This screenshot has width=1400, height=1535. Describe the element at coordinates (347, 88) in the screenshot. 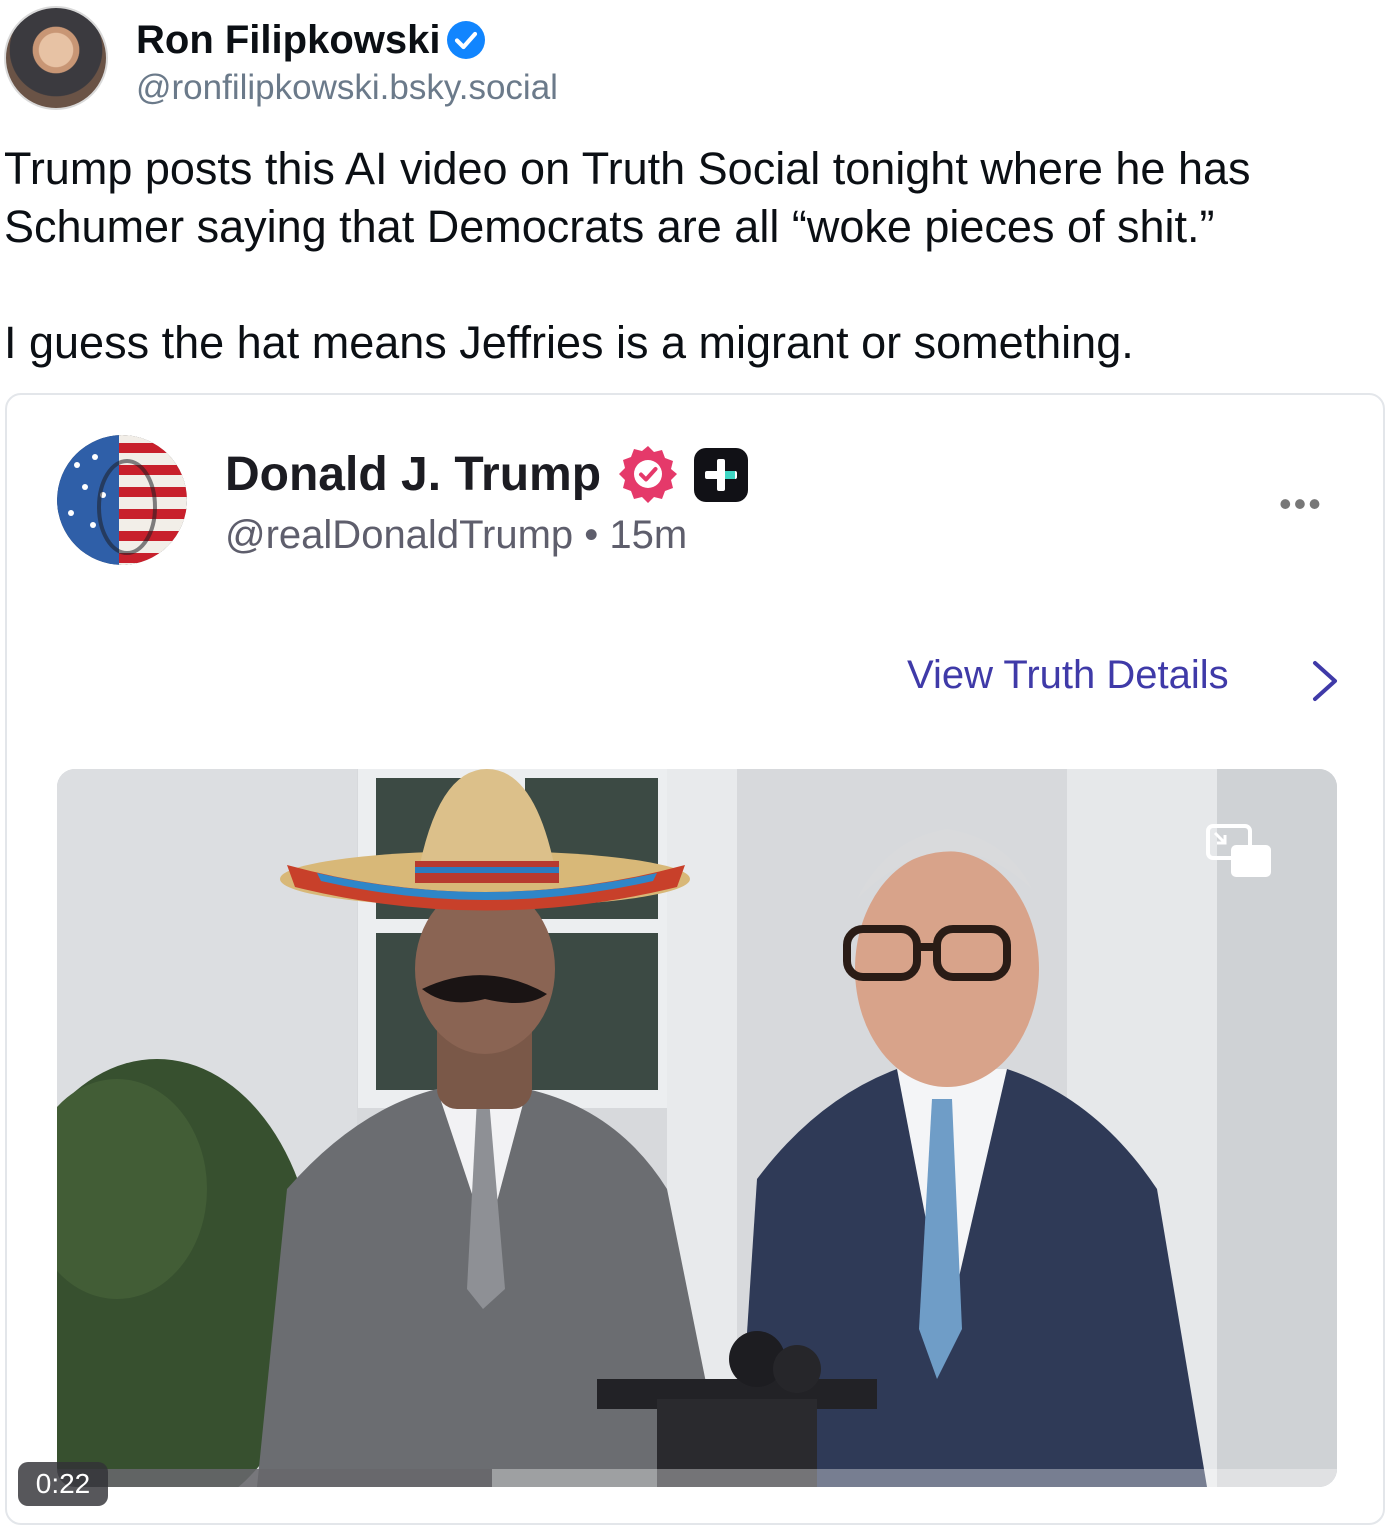

I see `author-handle: @ronfilipkowski.bsky.social` at that location.